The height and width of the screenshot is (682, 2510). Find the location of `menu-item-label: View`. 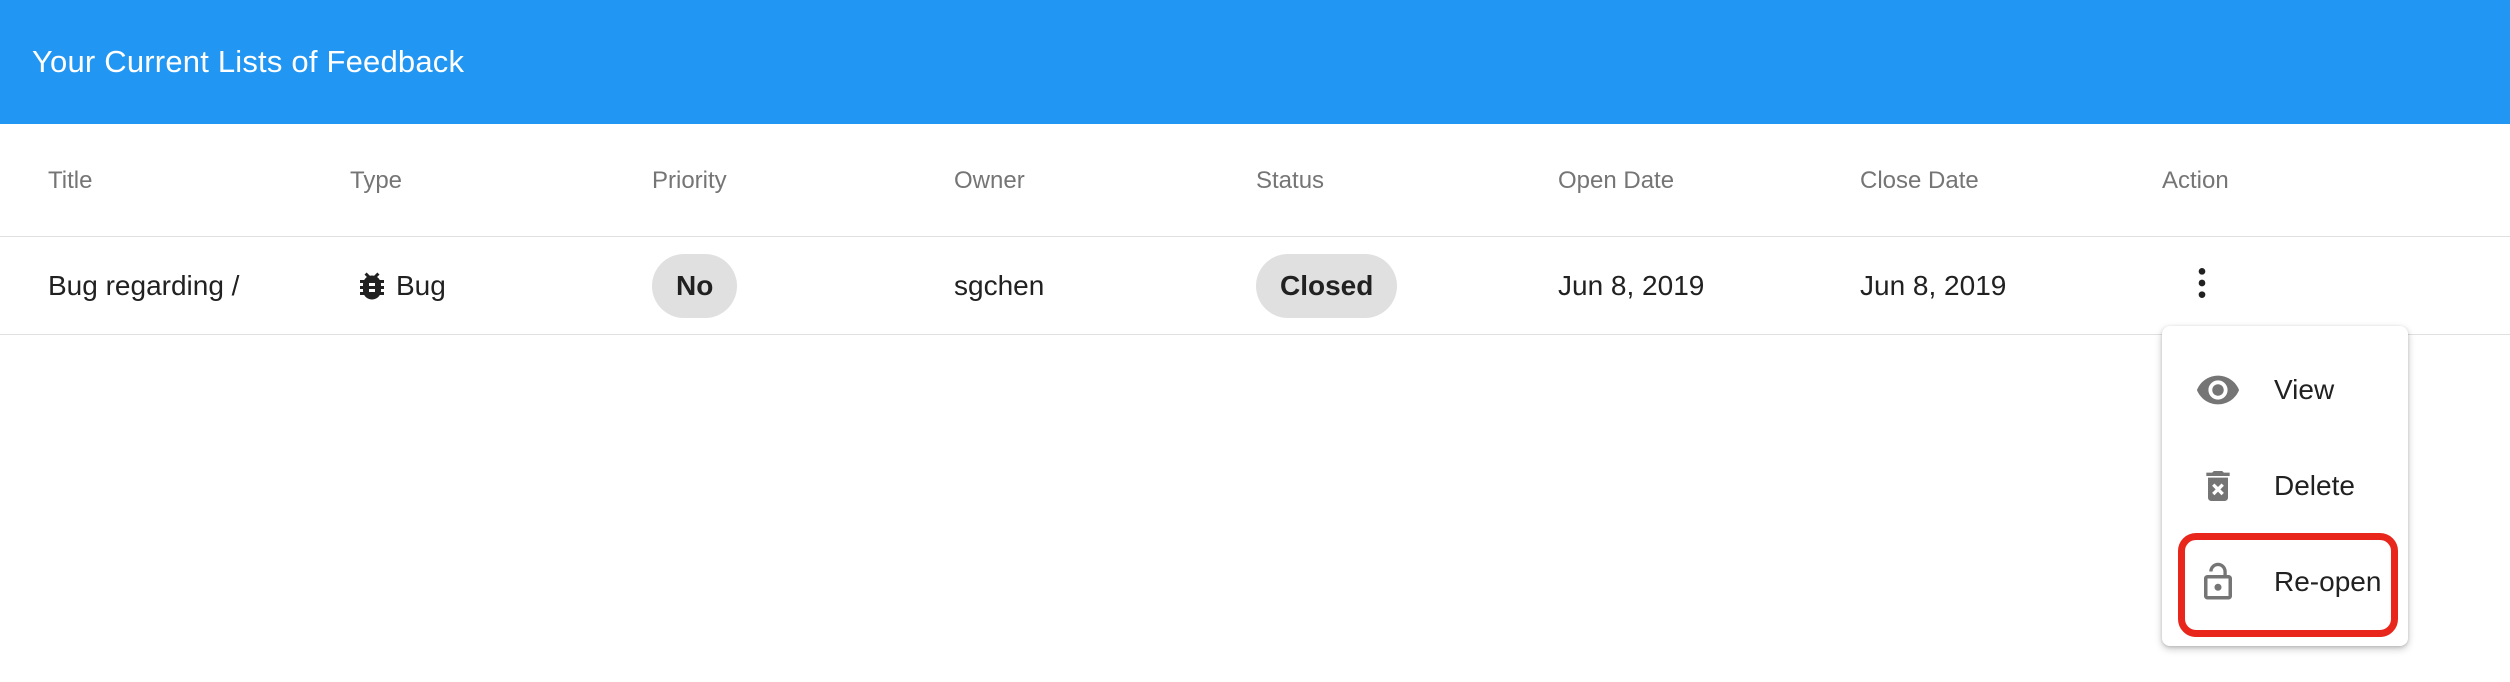

menu-item-label: View is located at coordinates (2304, 389).